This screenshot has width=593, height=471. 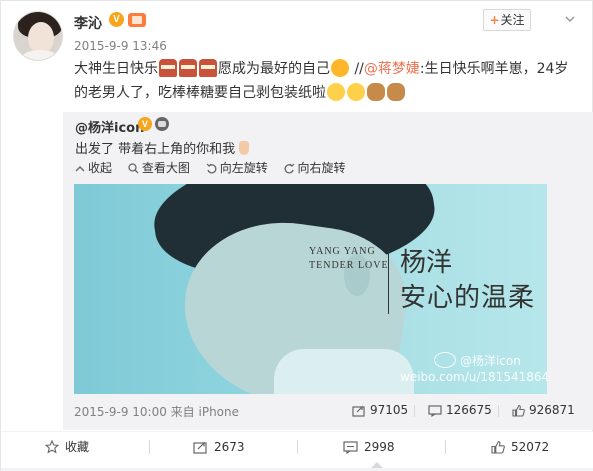 I want to click on like-count-button: 926871, so click(x=543, y=410).